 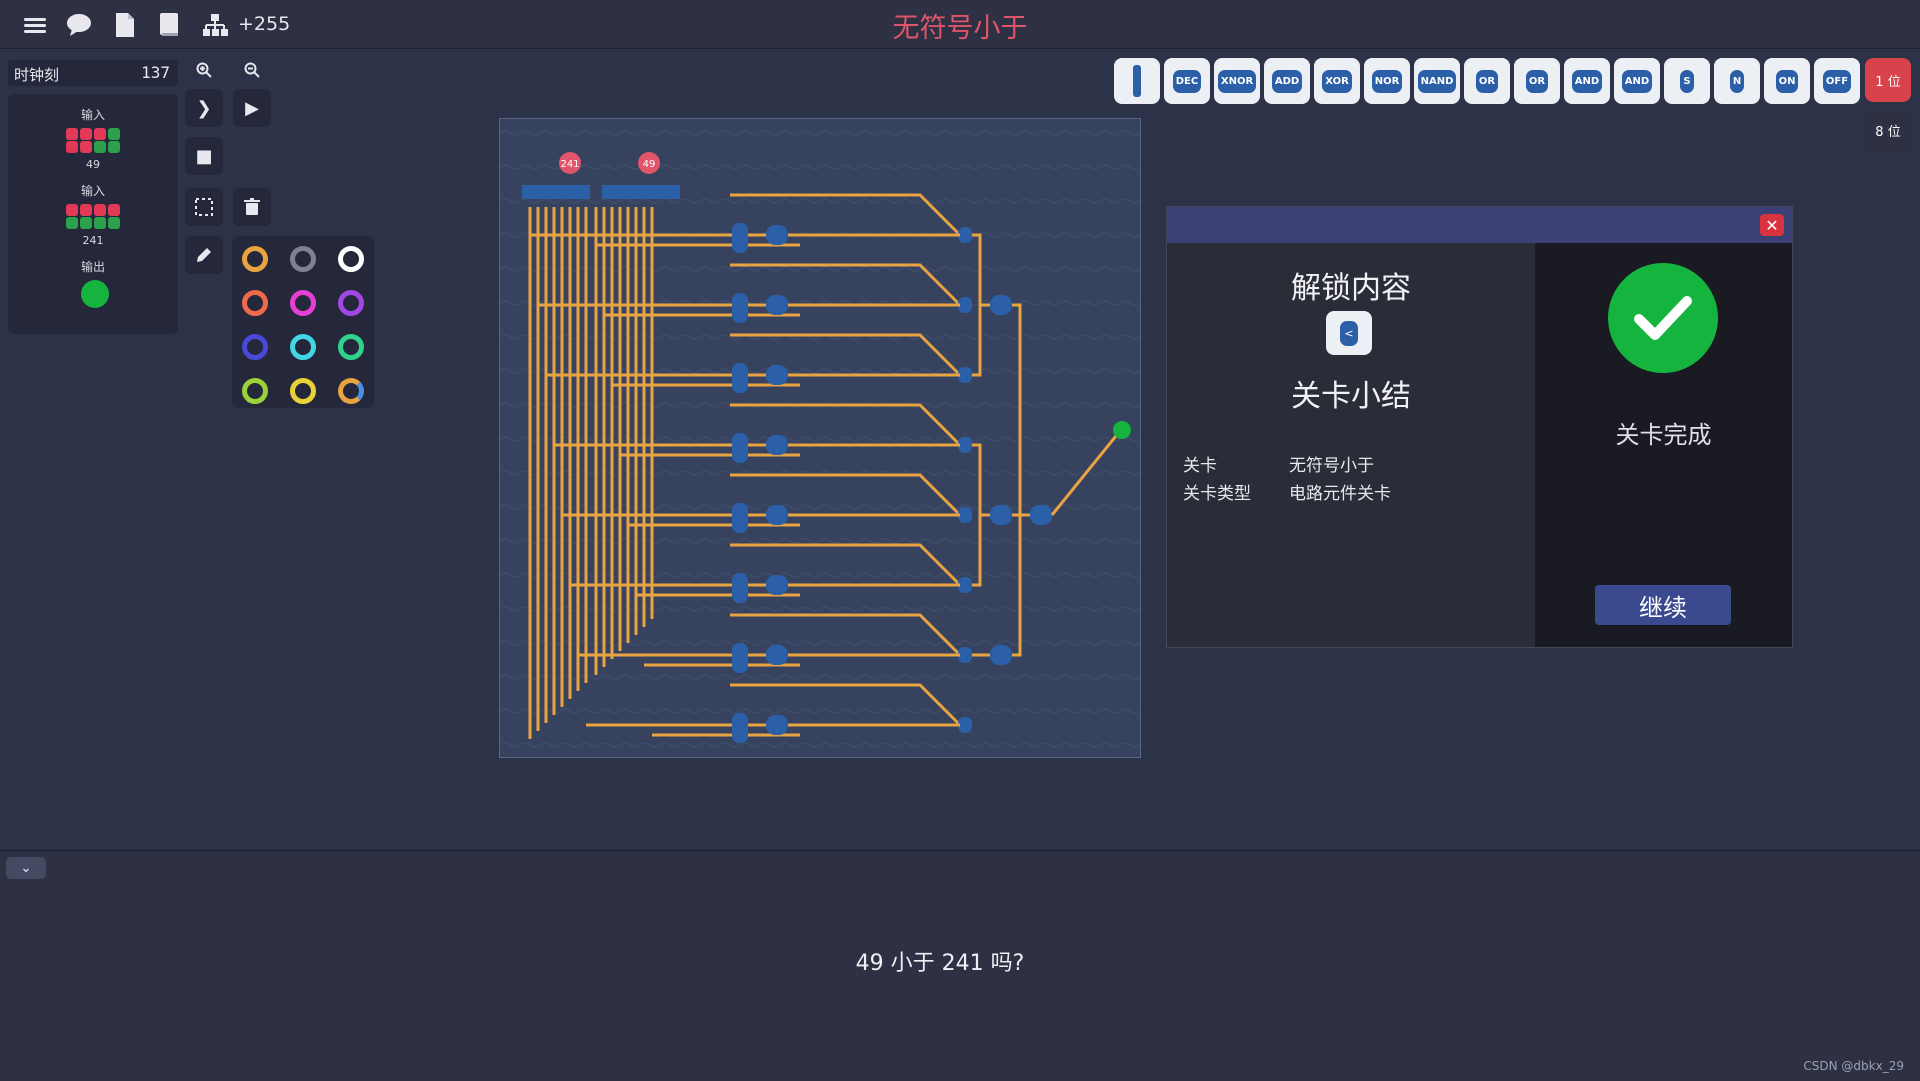 What do you see at coordinates (1663, 435) in the screenshot?
I see `complete-text: 关卡完成` at bounding box center [1663, 435].